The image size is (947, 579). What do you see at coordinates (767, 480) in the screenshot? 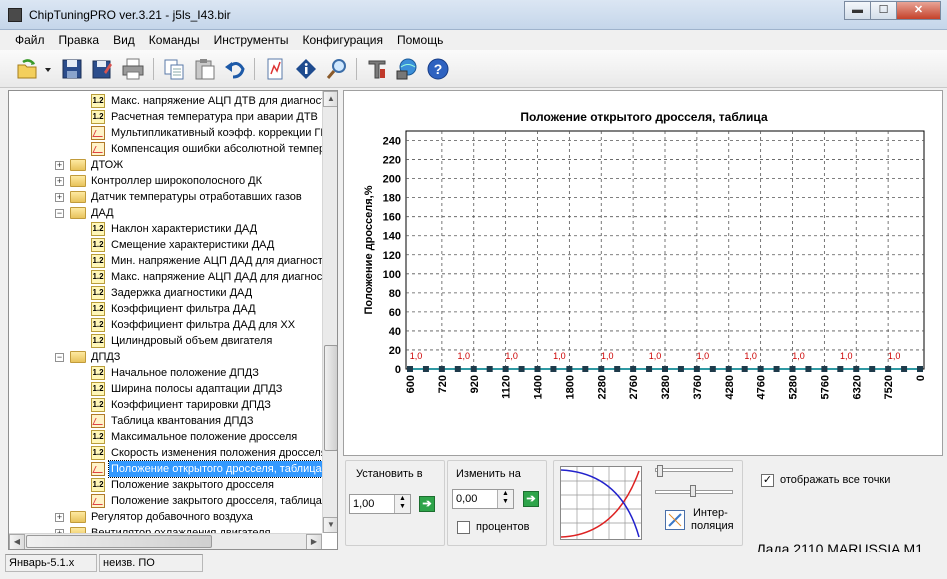
I see `show-all-points-checkbox: ✓` at bounding box center [767, 480].